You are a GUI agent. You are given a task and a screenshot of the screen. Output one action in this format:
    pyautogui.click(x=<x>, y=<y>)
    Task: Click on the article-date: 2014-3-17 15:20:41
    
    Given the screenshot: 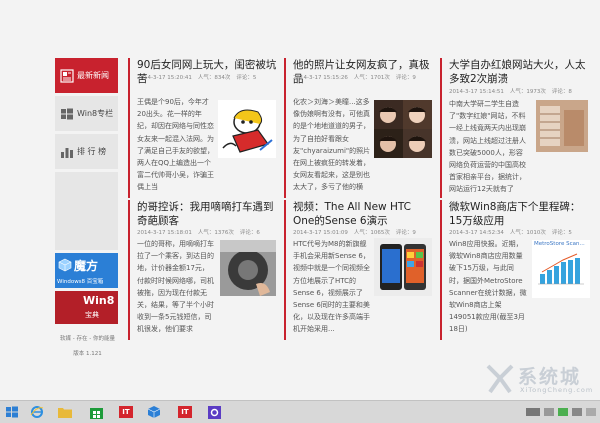 What is the action you would take?
    pyautogui.click(x=164, y=78)
    